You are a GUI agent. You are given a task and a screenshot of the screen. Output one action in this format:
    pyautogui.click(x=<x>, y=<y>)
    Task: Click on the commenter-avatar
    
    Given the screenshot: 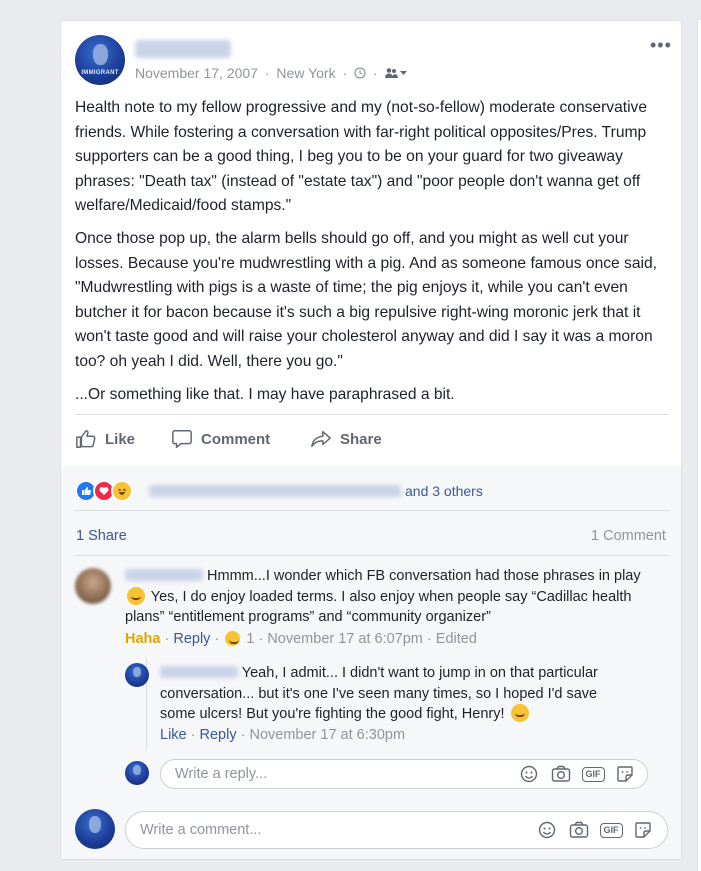 What is the action you would take?
    pyautogui.click(x=93, y=586)
    